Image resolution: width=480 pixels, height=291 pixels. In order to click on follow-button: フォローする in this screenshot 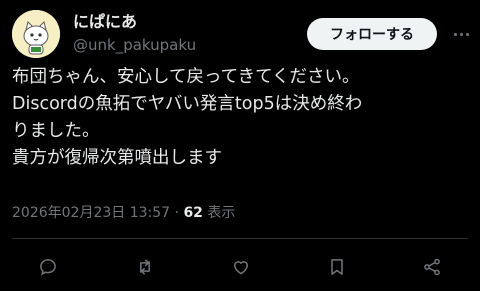, I will do `click(372, 34)`.